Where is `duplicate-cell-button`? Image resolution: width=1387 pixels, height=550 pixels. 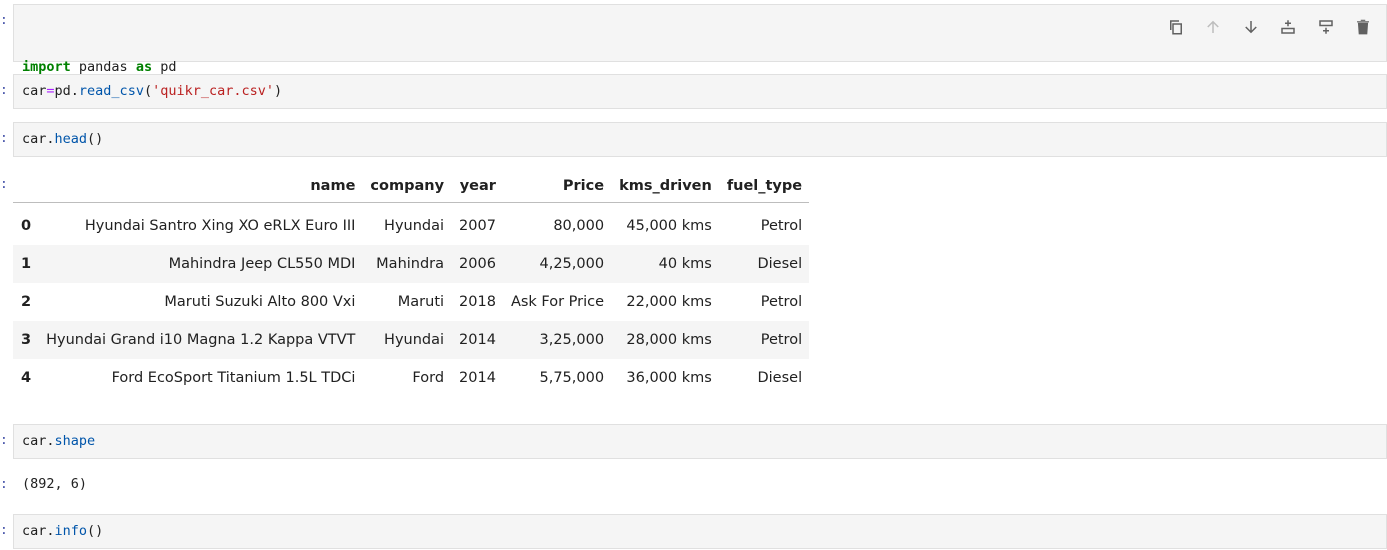 duplicate-cell-button is located at coordinates (1176, 27).